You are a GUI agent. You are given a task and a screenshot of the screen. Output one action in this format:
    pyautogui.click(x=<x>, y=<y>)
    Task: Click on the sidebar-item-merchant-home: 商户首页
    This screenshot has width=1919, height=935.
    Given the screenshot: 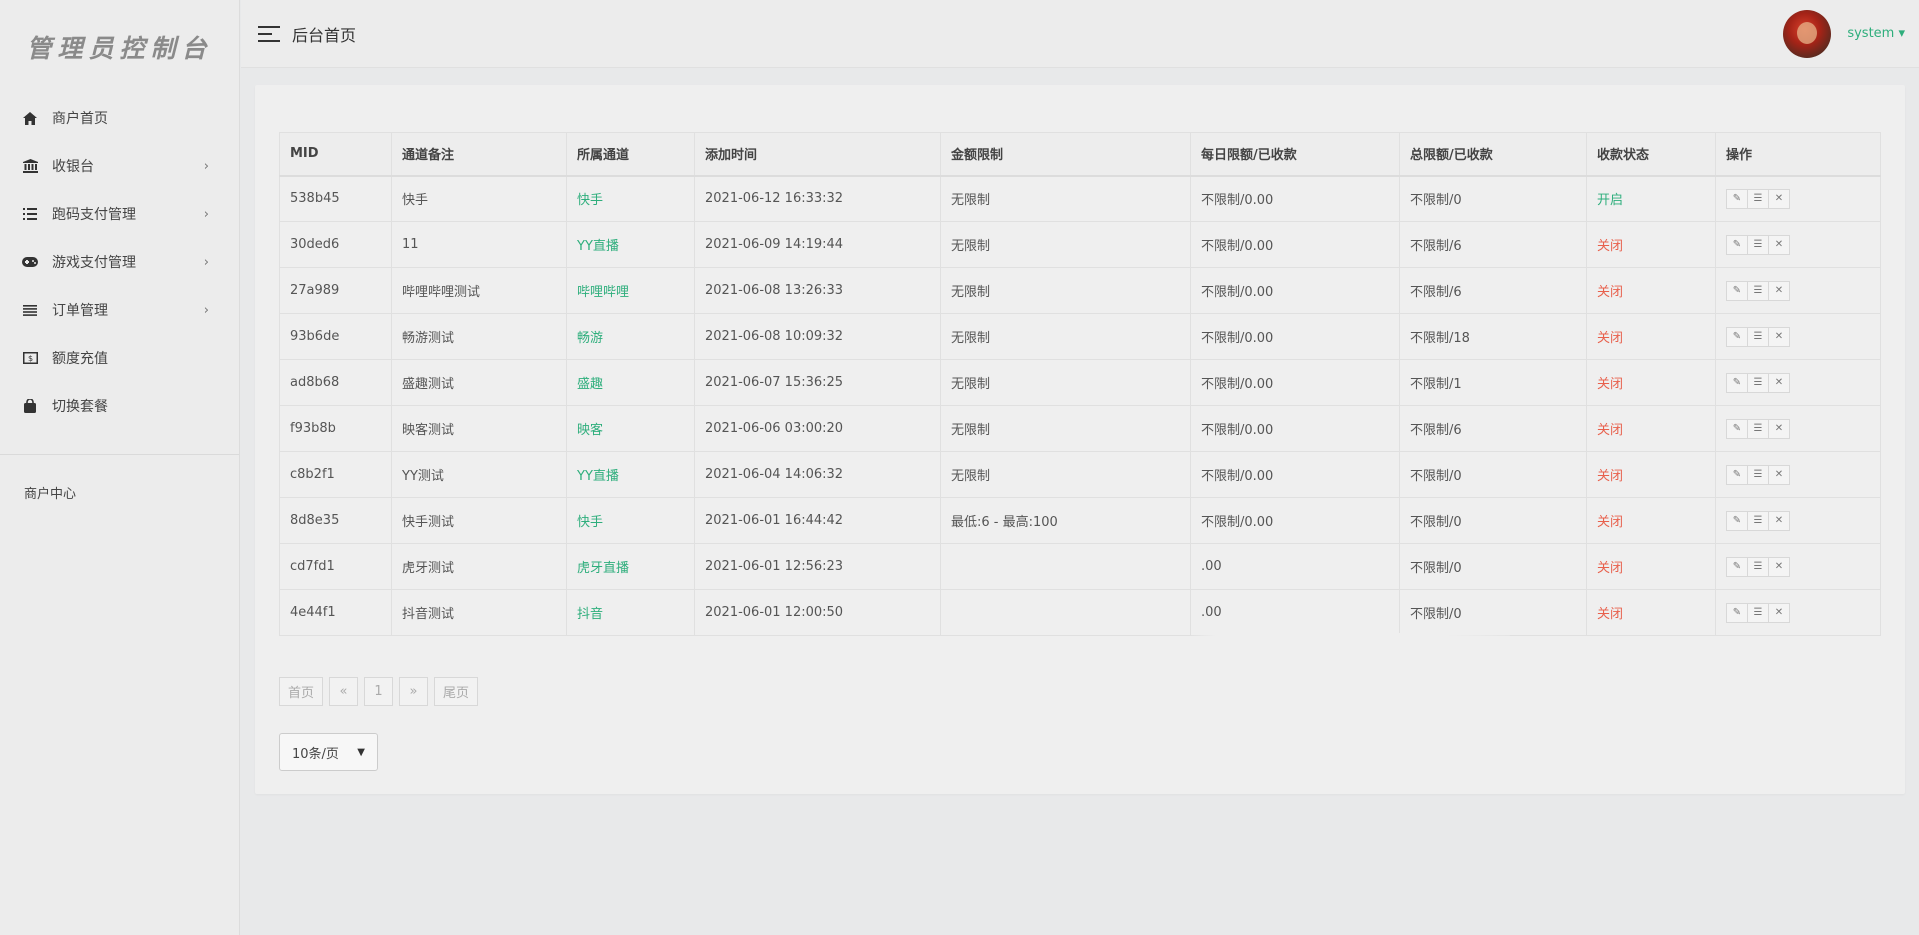 What is the action you would take?
    pyautogui.click(x=119, y=118)
    